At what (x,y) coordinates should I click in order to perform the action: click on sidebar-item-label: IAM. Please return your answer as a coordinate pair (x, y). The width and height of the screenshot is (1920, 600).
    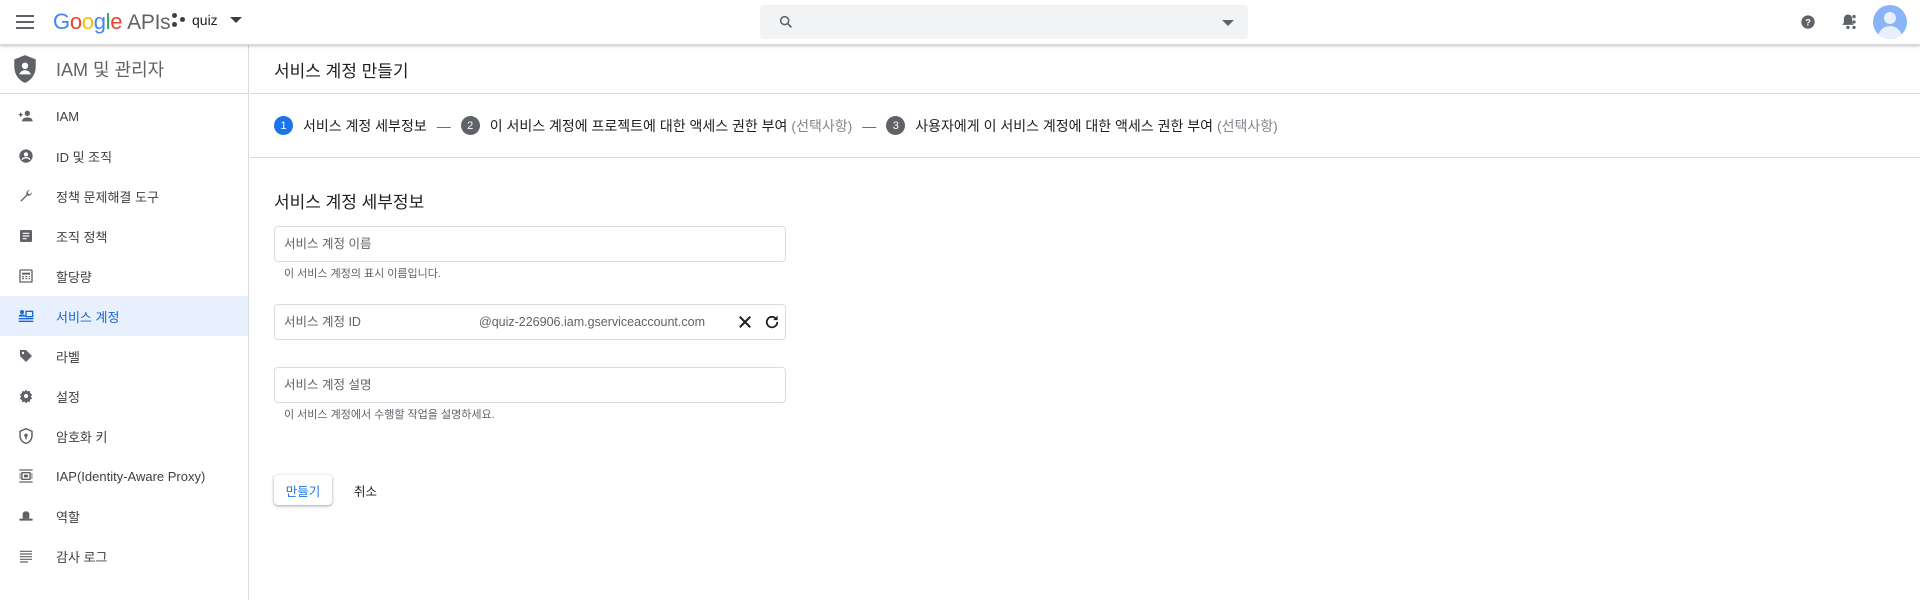
    Looking at the image, I should click on (68, 116).